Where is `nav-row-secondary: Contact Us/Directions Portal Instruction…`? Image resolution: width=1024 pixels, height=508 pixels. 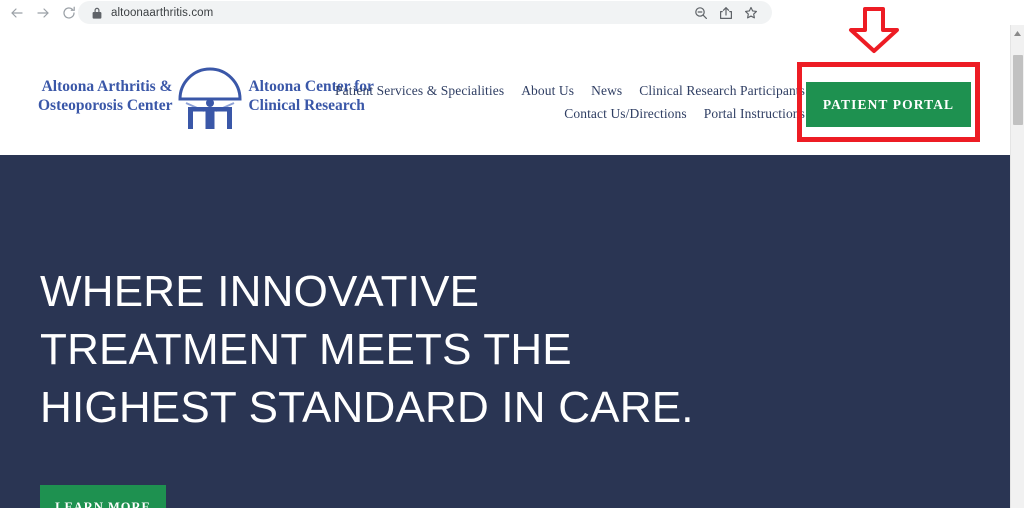 nav-row-secondary: Contact Us/Directions Portal Instruction… is located at coordinates (580, 114).